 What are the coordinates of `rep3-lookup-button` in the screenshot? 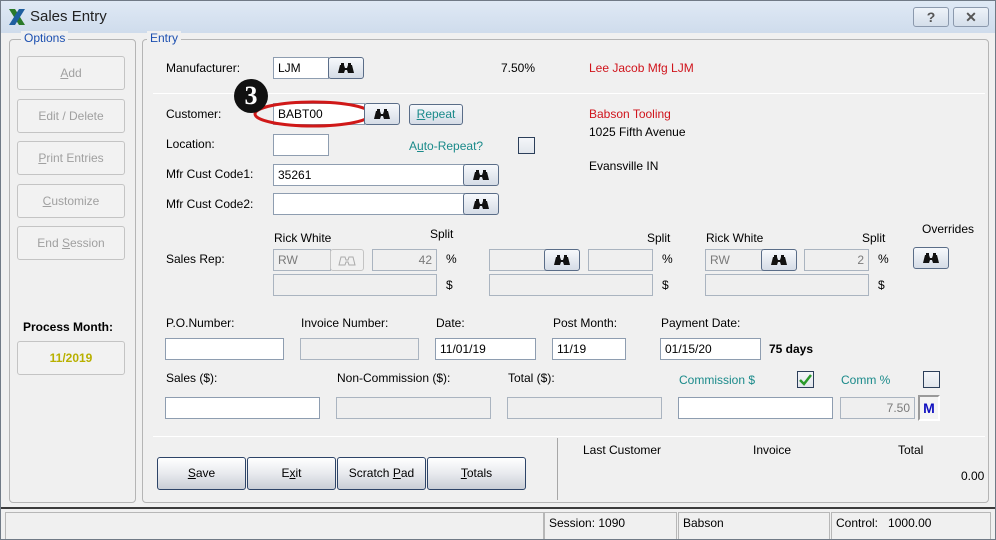 It's located at (779, 260).